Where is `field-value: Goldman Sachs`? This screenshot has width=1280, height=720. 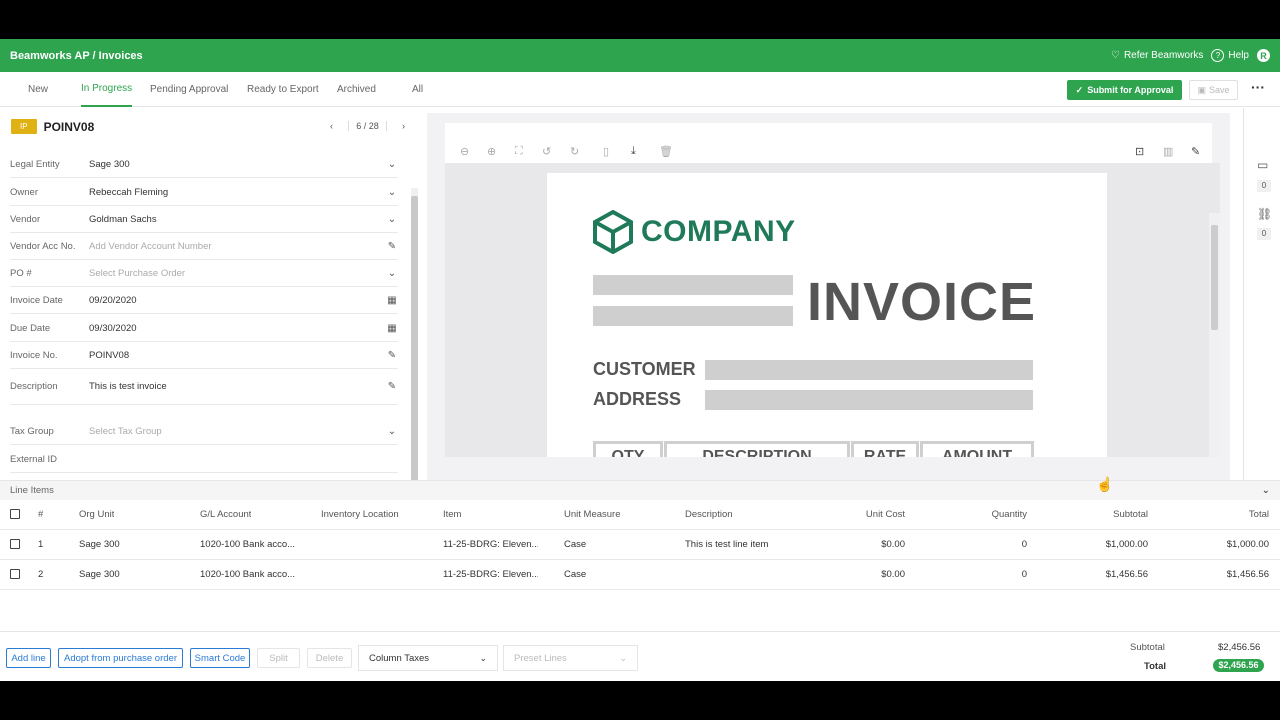
field-value: Goldman Sachs is located at coordinates (237, 219).